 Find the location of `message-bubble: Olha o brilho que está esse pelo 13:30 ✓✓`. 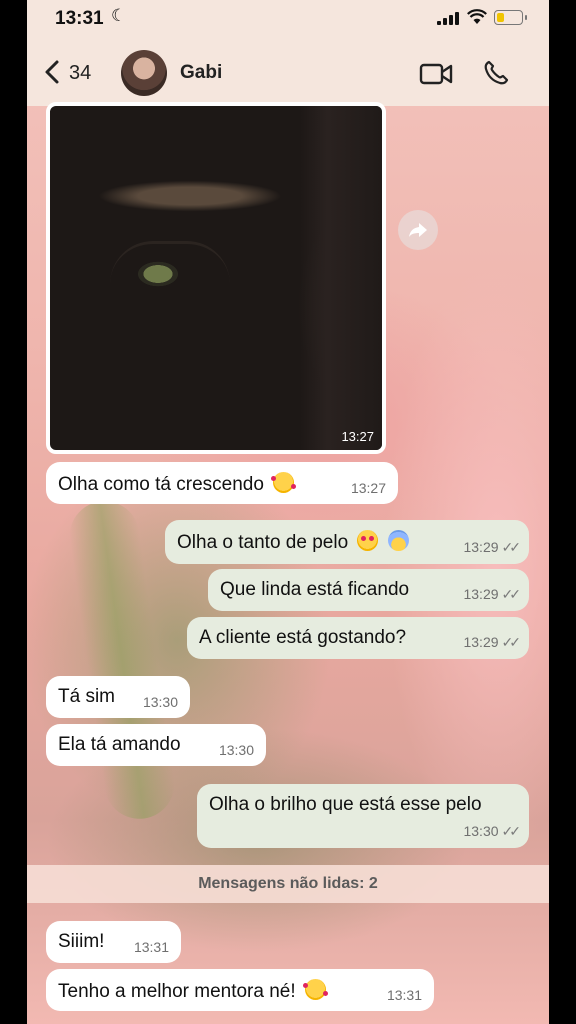

message-bubble: Olha o brilho que está esse pelo 13:30 ✓✓ is located at coordinates (363, 816).